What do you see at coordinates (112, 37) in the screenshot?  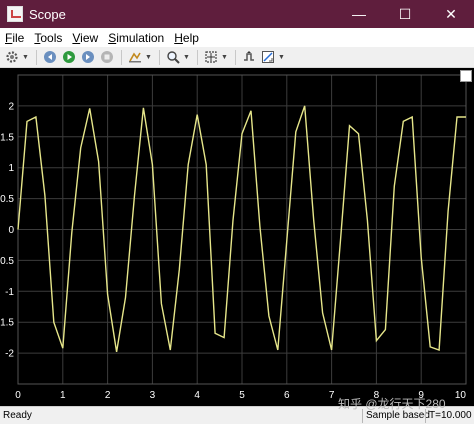 I see `menu-simulation-mnemonic: S` at bounding box center [112, 37].